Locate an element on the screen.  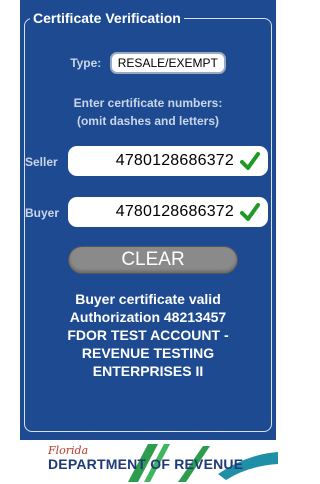
clear-button: CLEAR is located at coordinates (153, 260).